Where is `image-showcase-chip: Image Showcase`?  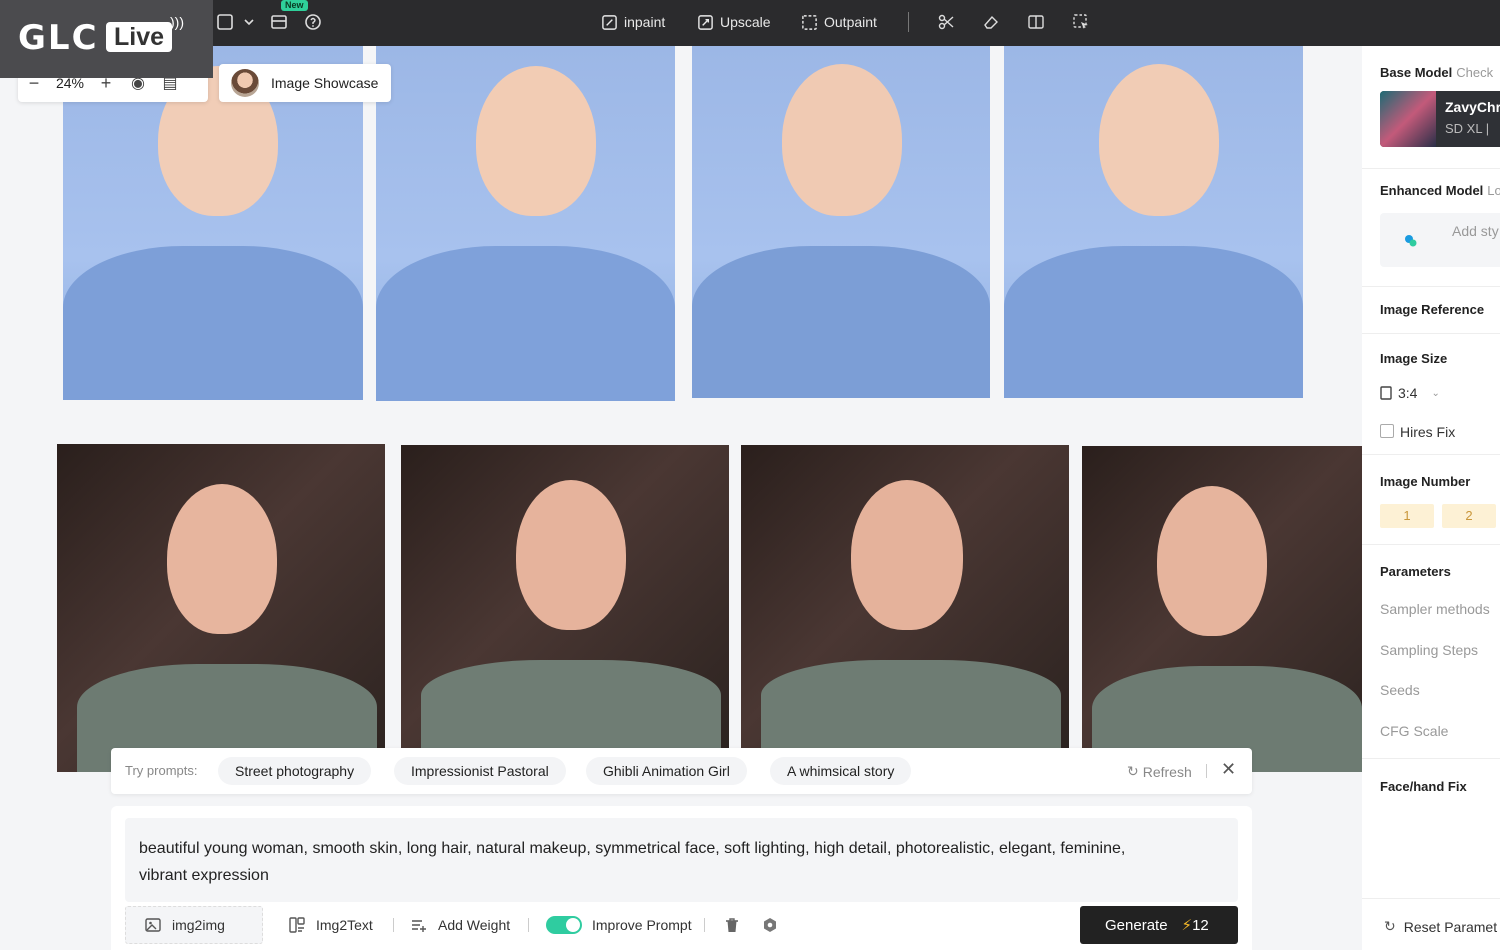
image-showcase-chip: Image Showcase is located at coordinates (305, 83).